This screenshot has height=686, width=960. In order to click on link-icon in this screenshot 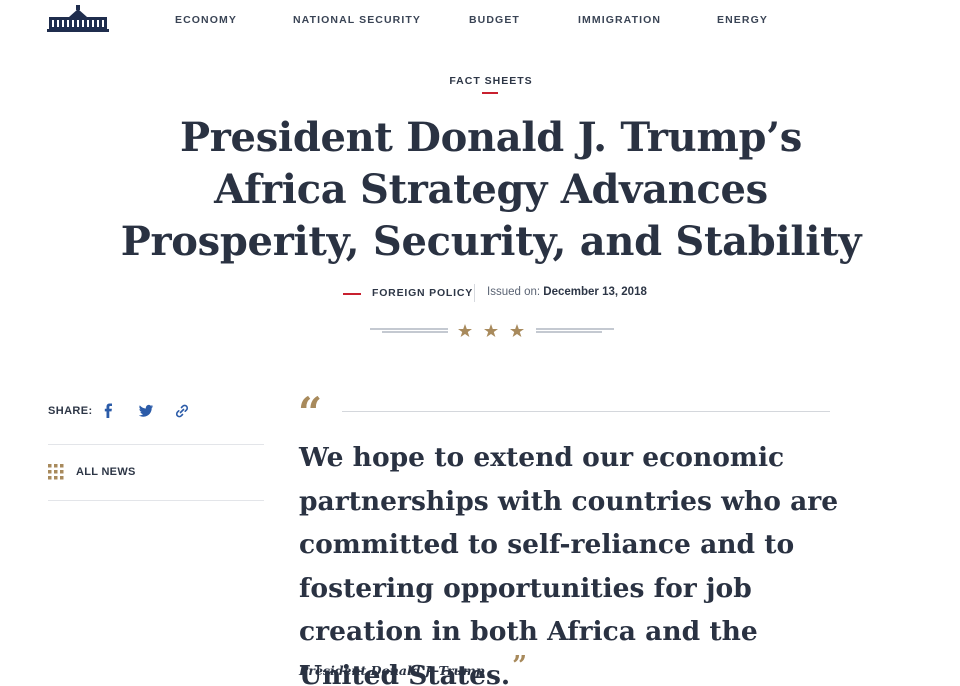, I will do `click(182, 411)`.